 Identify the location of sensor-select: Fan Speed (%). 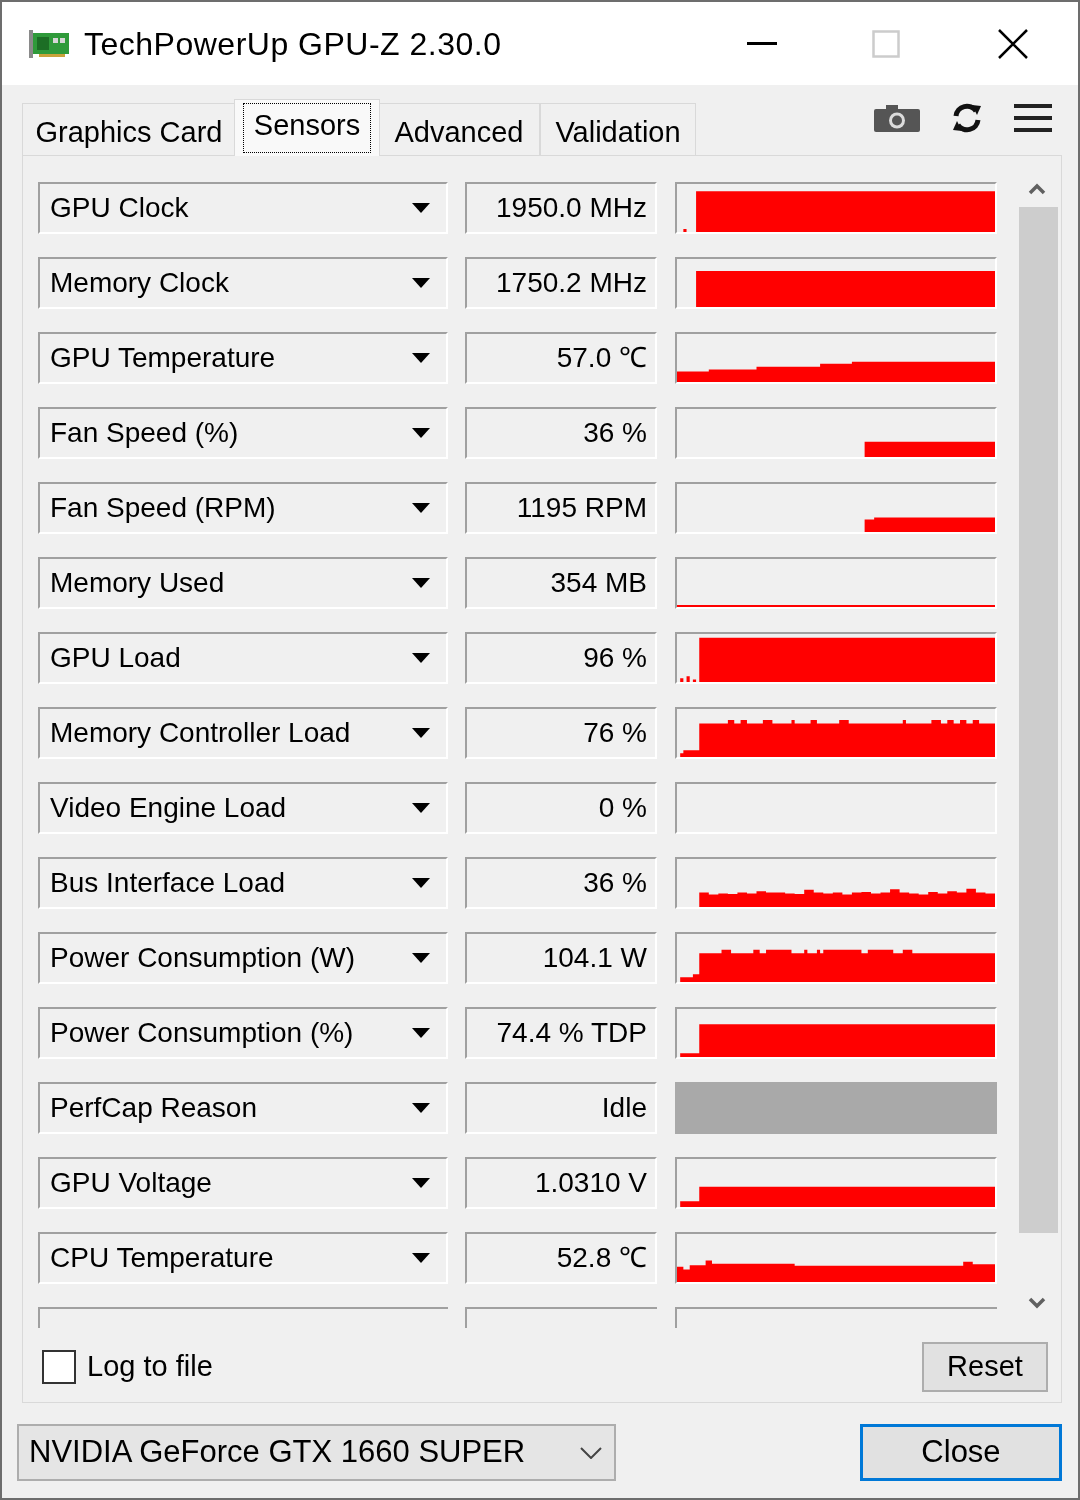
(243, 433).